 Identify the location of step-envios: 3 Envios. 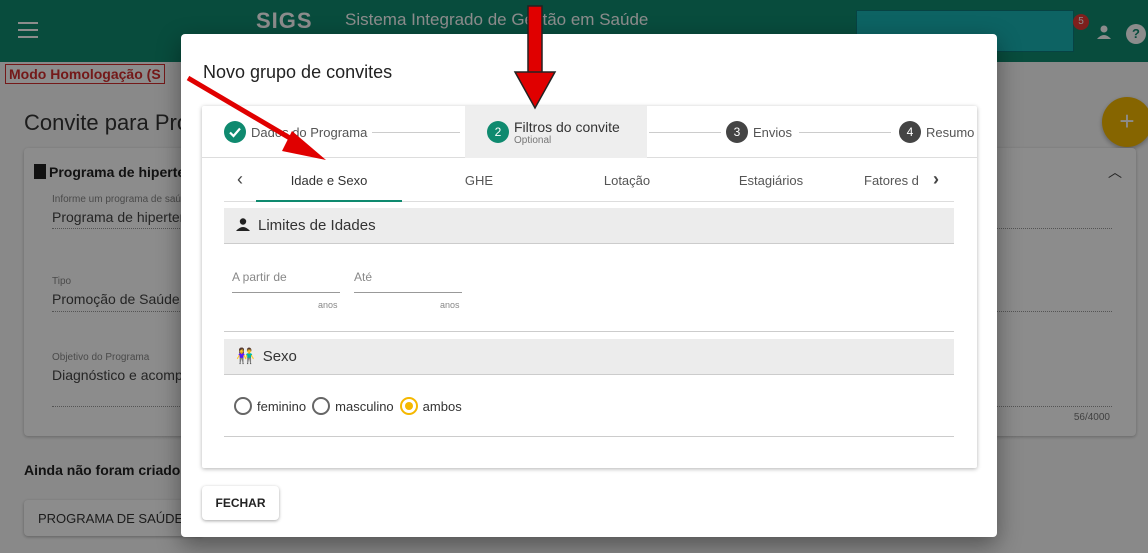
(759, 132).